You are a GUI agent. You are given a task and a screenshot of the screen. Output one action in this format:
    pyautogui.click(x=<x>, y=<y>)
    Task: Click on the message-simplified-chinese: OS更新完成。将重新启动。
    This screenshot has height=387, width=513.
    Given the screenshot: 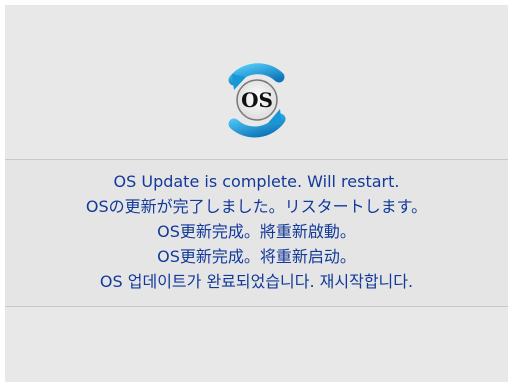 What is the action you would take?
    pyautogui.click(x=256, y=256)
    